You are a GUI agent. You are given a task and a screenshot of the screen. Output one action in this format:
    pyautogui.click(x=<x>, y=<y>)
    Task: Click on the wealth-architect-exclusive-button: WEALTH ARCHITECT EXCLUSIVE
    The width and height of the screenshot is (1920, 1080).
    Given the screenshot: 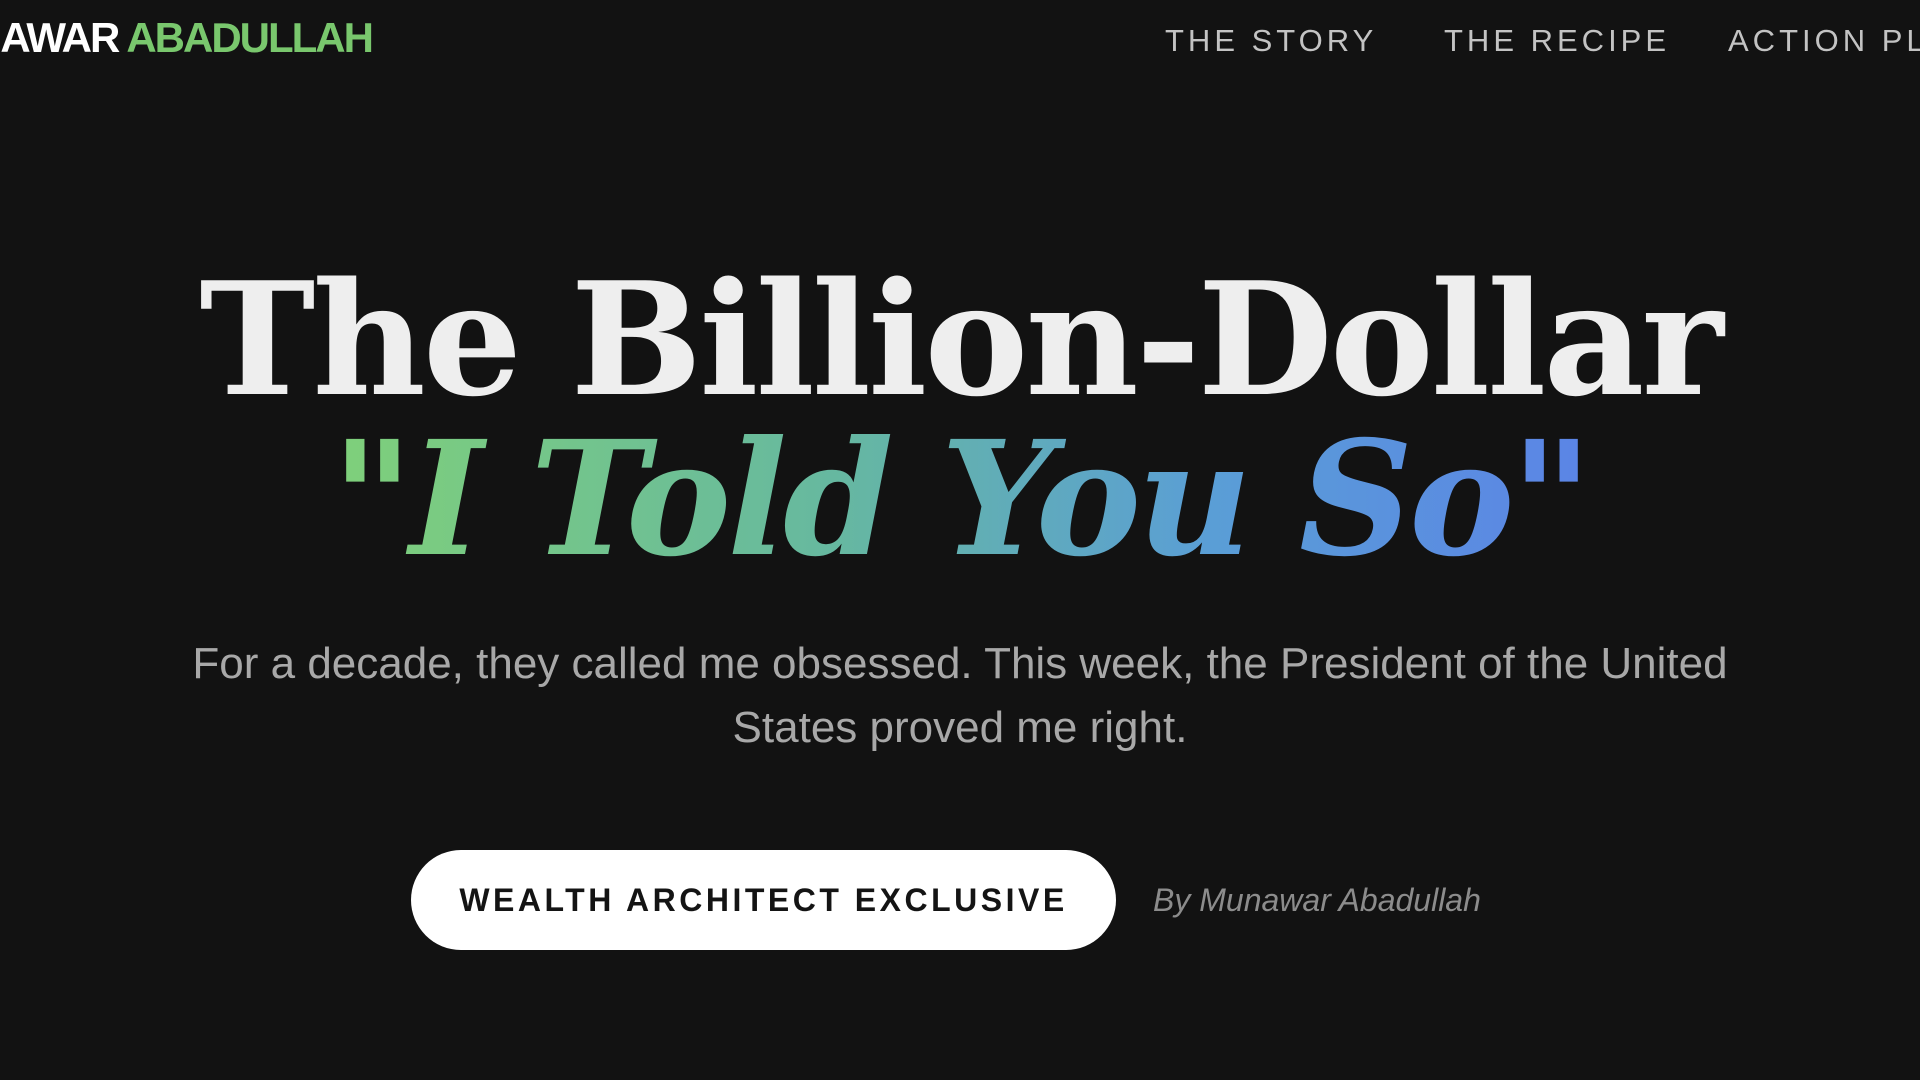 What is the action you would take?
    pyautogui.click(x=763, y=900)
    